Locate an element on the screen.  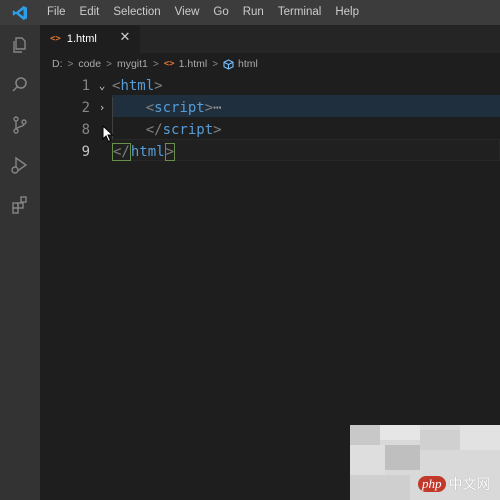
code-text: </script> is located at coordinates (183, 130).